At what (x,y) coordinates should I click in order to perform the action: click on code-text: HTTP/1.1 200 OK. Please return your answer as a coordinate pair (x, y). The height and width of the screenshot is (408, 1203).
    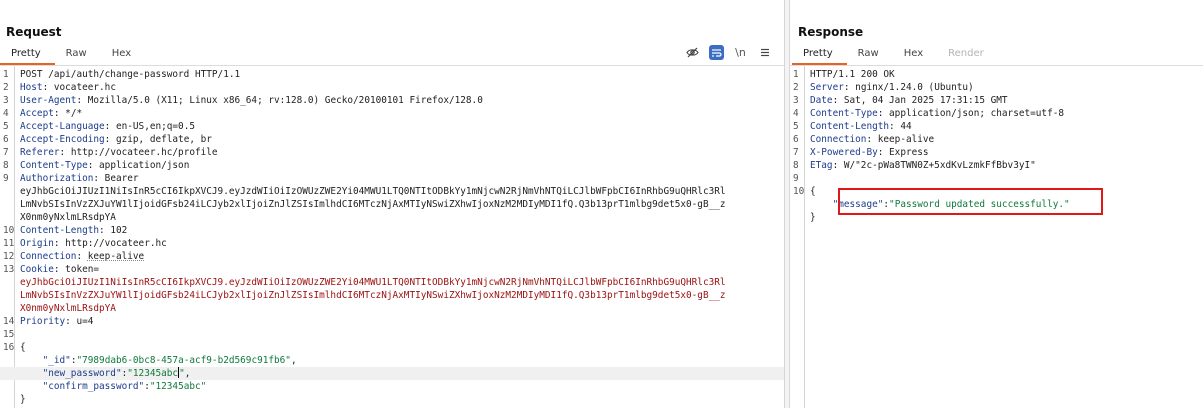
    Looking at the image, I should click on (852, 74).